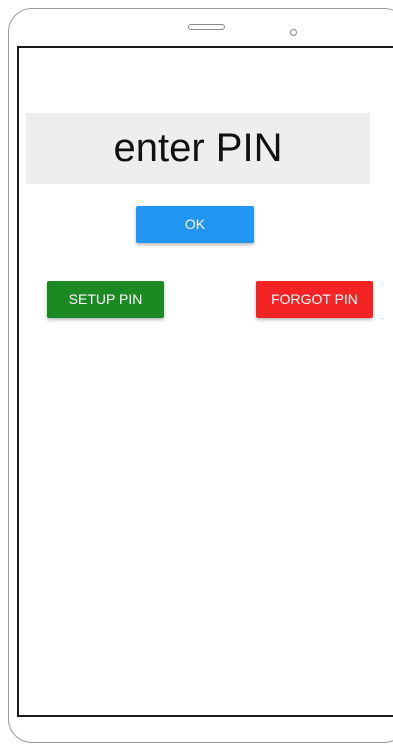 This screenshot has height=747, width=393. Describe the element at coordinates (105, 299) in the screenshot. I see `setup-pin-button: SETUP PIN` at that location.